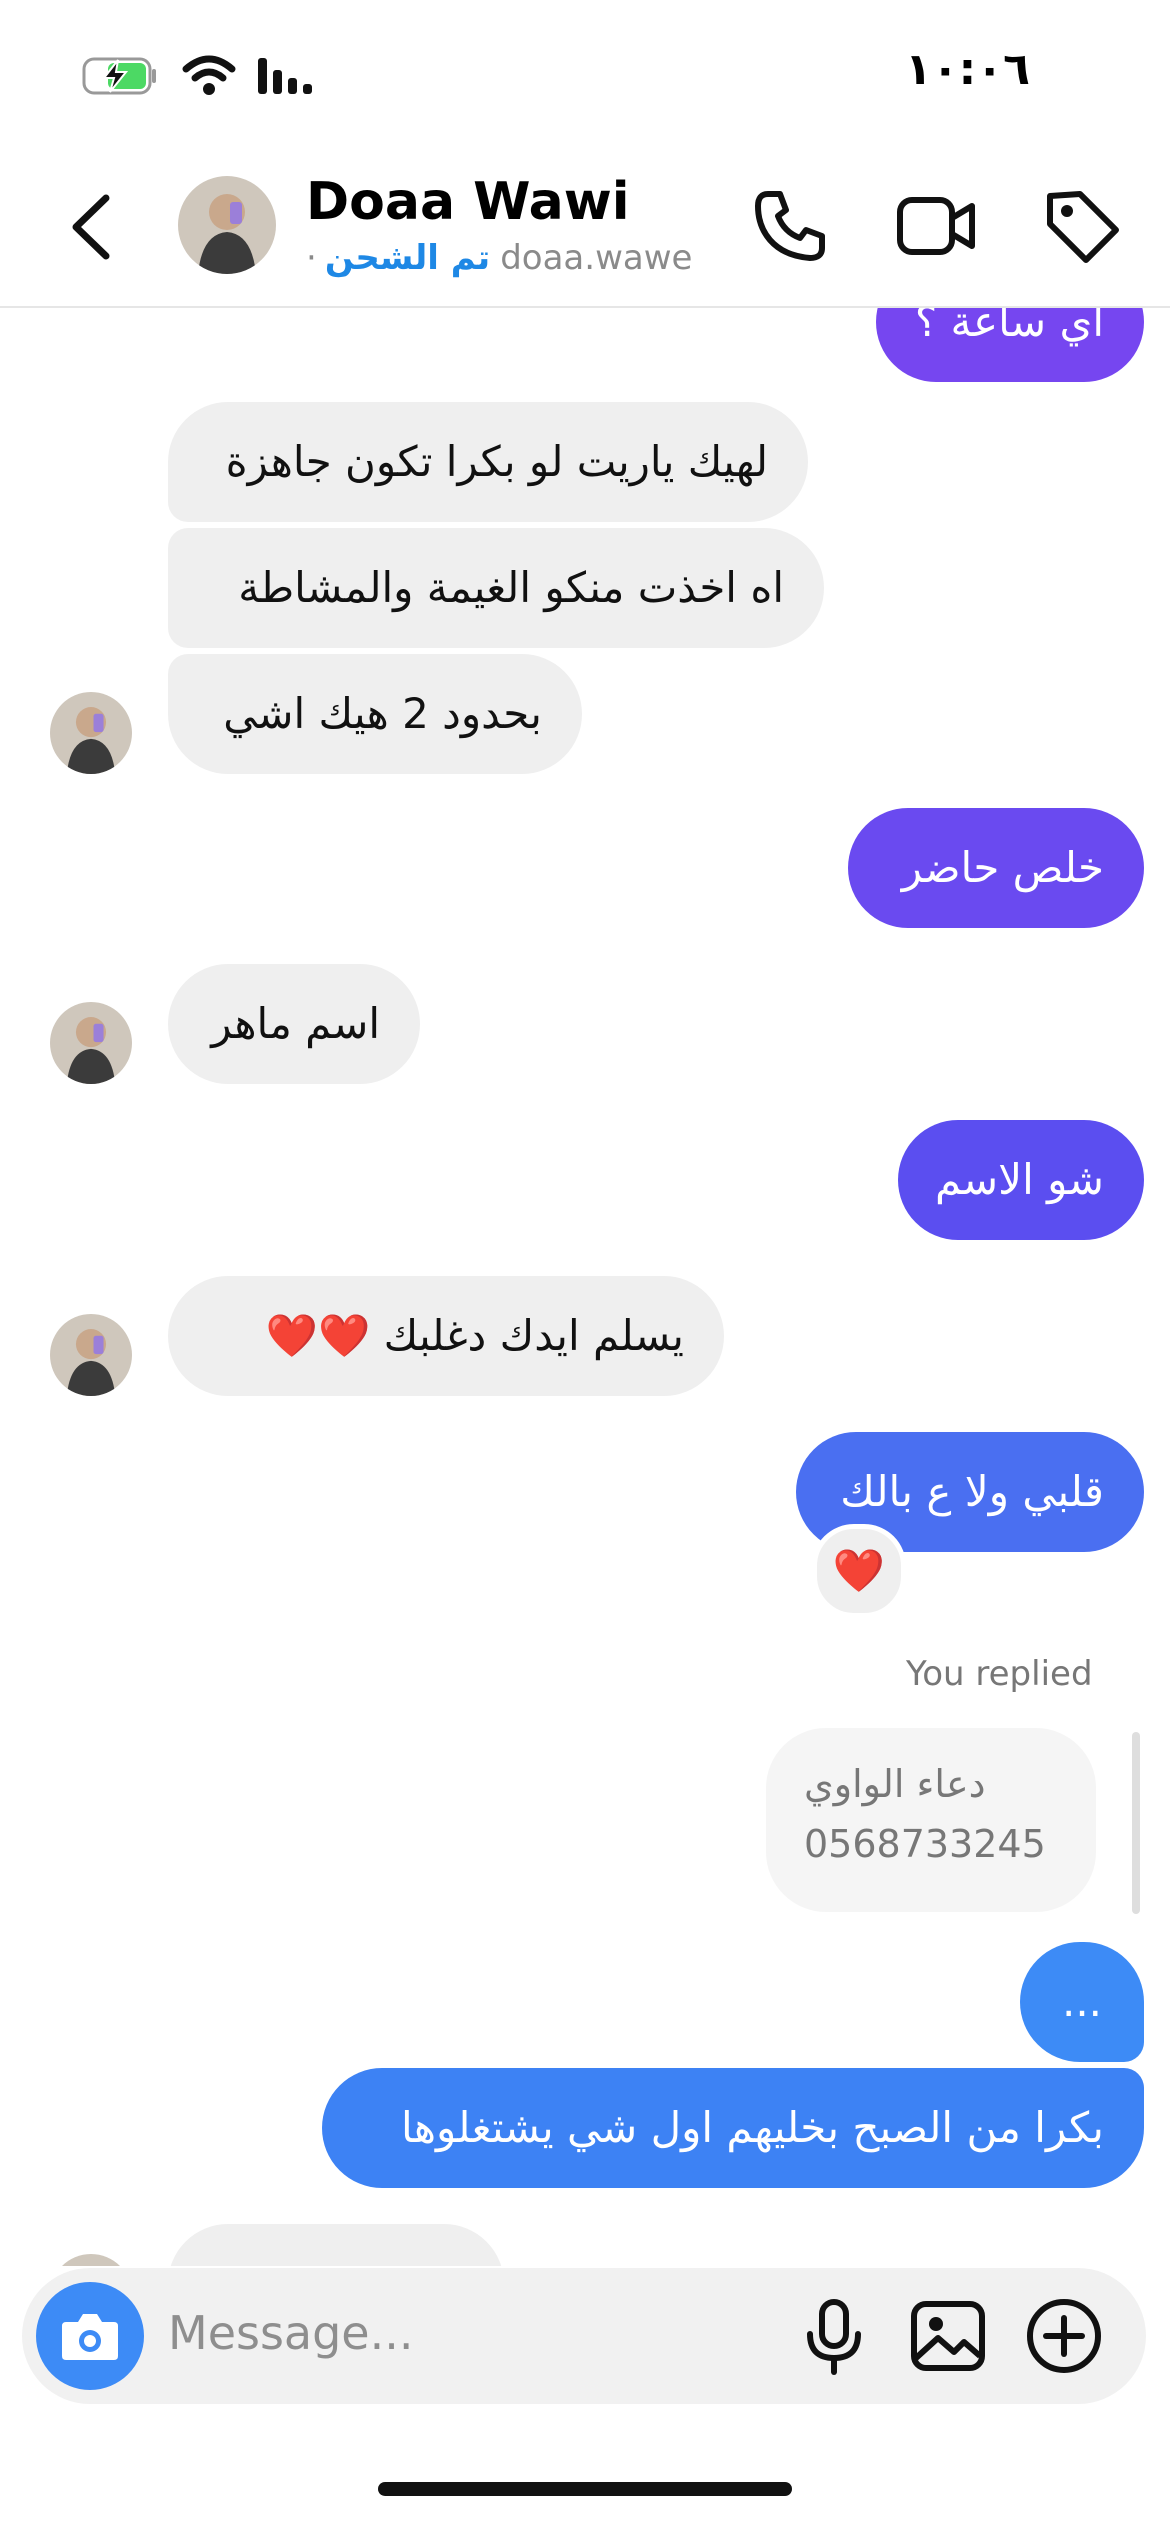  Describe the element at coordinates (967, 69) in the screenshot. I see `clock: ١٠:٠٦` at that location.